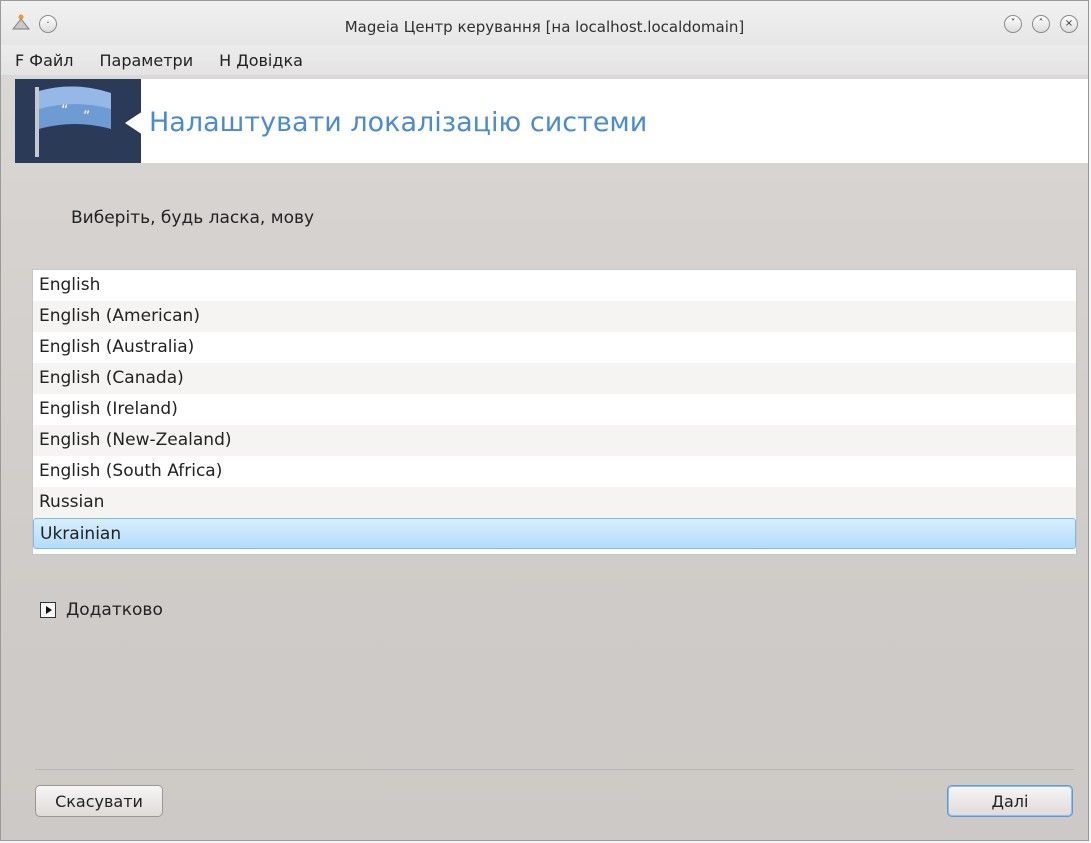  I want to click on language-item: English (Australia), so click(554, 347).